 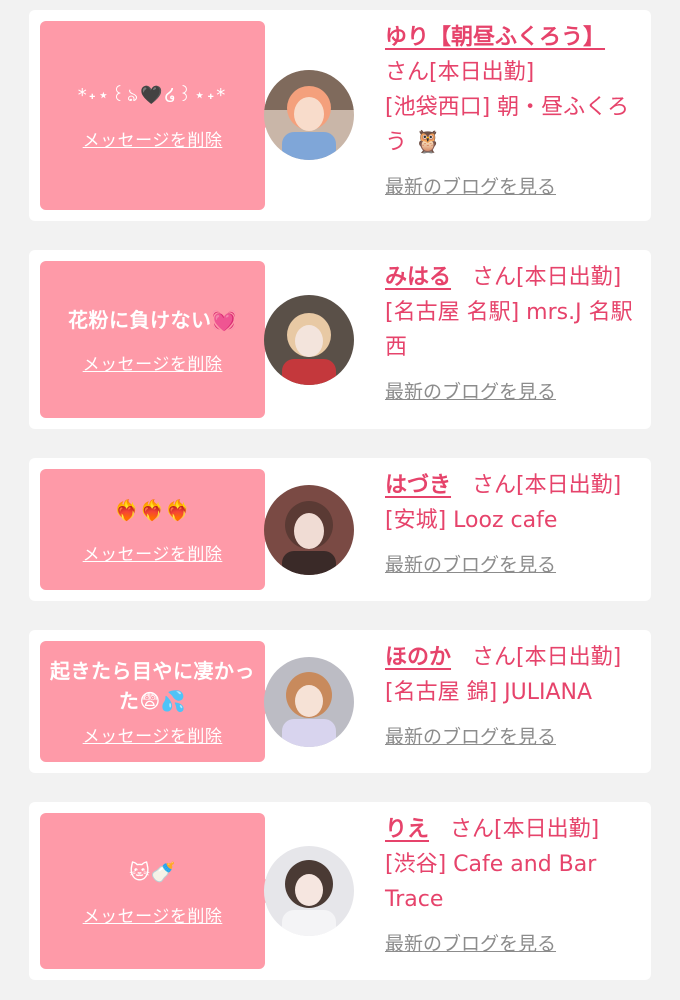 What do you see at coordinates (152, 871) in the screenshot?
I see `message-text: 🐱🍼` at bounding box center [152, 871].